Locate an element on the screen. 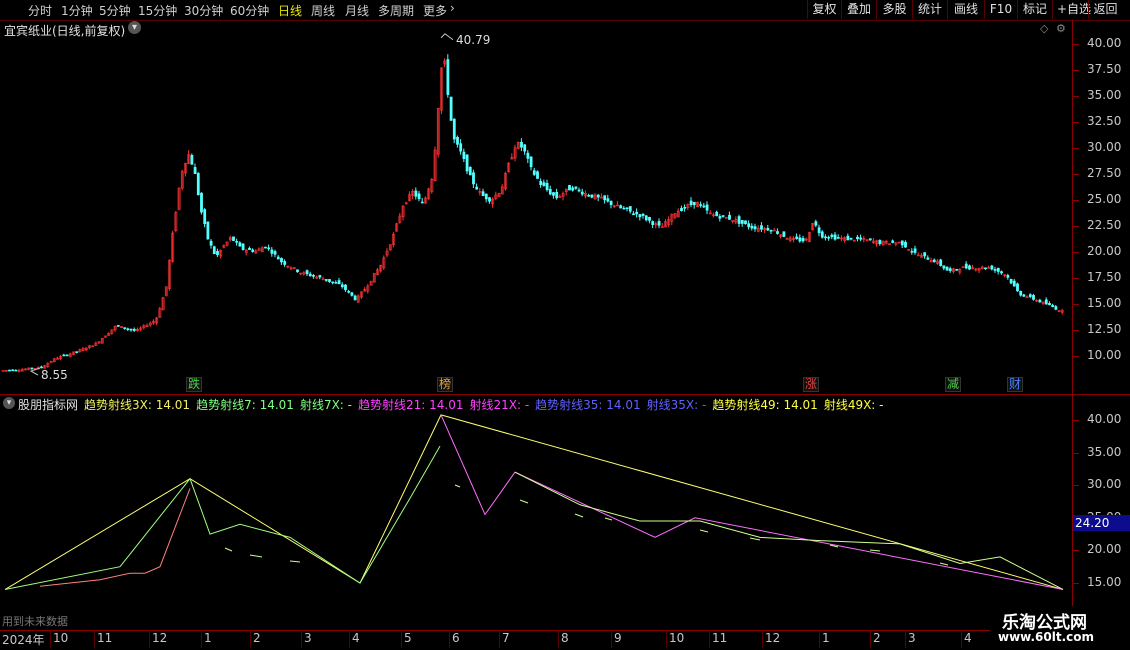  date-tick-label: 12 is located at coordinates (773, 638).